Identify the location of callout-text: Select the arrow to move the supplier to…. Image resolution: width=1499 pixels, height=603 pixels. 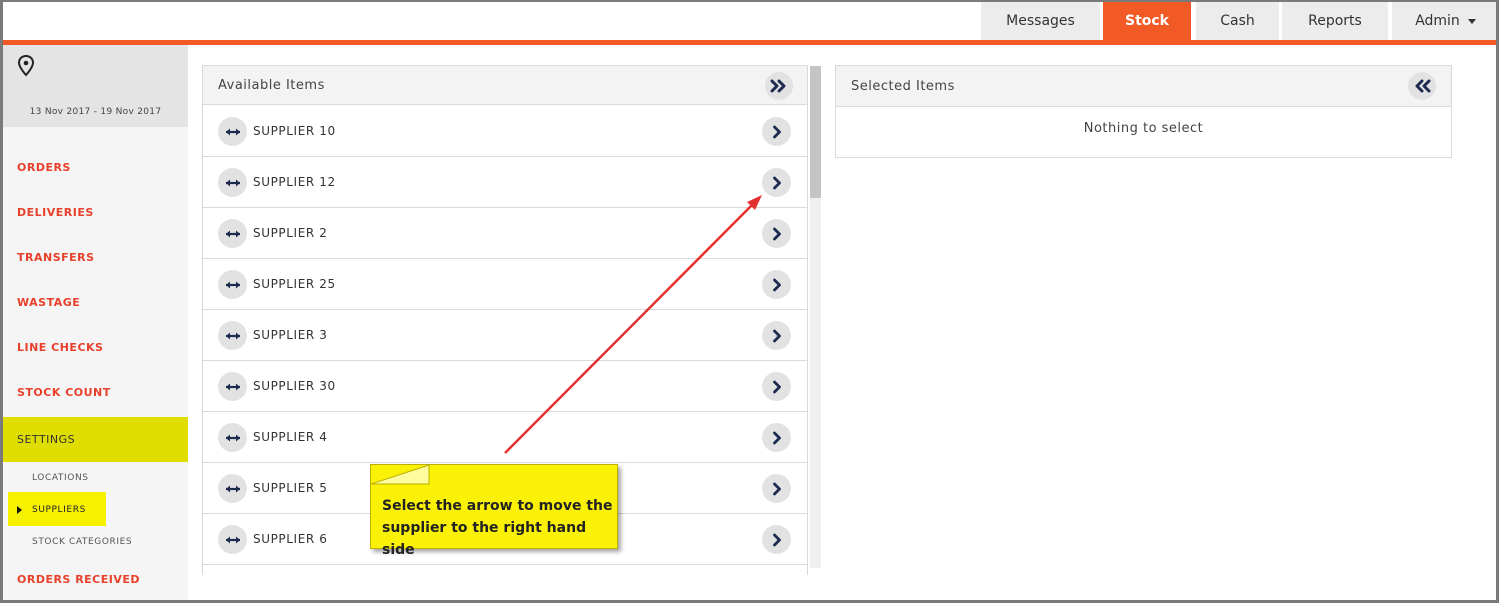
(497, 528).